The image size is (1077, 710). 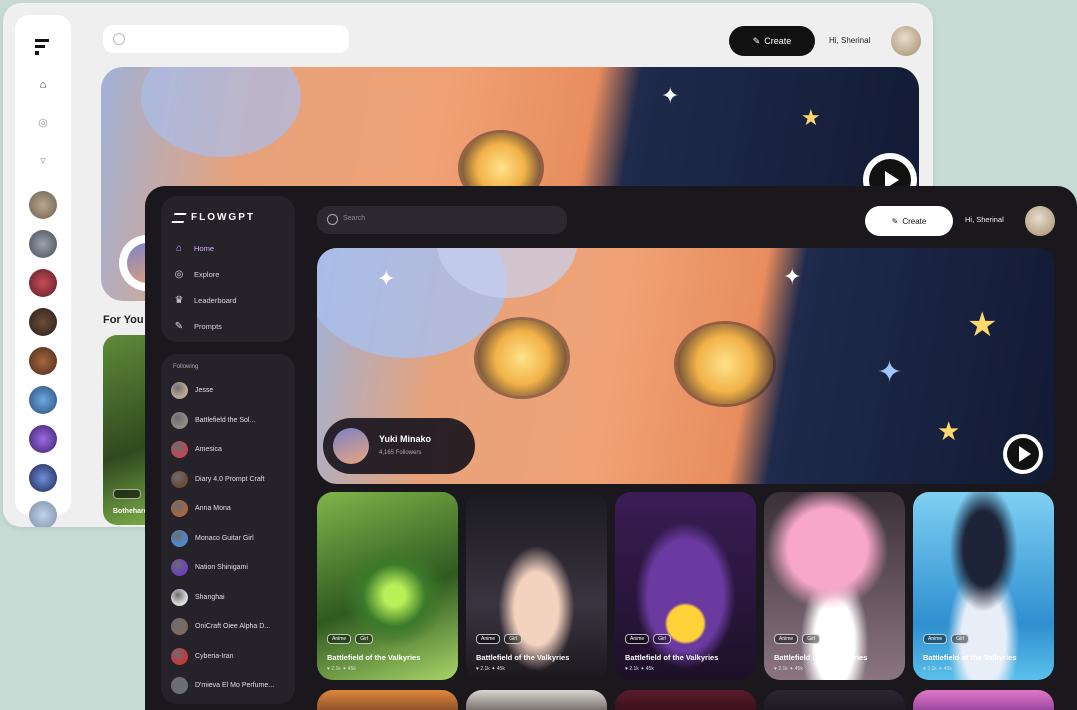 What do you see at coordinates (212, 538) in the screenshot?
I see `following-item: Monaco Guitar Girl` at bounding box center [212, 538].